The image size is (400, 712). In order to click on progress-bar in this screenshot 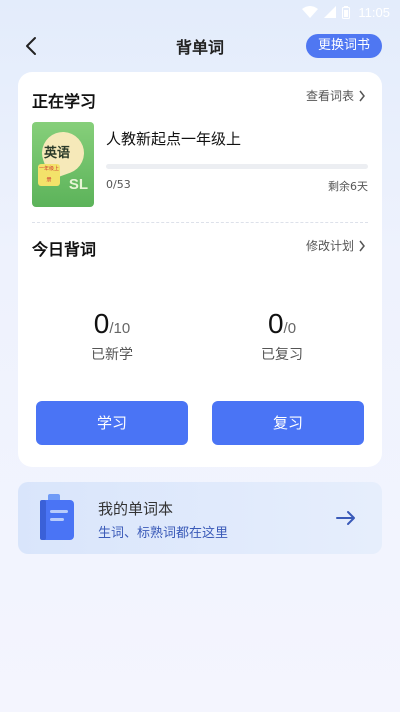, I will do `click(237, 166)`.